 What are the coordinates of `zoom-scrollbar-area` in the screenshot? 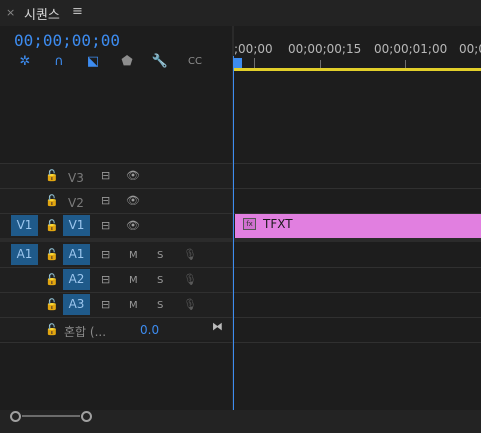 It's located at (240, 421).